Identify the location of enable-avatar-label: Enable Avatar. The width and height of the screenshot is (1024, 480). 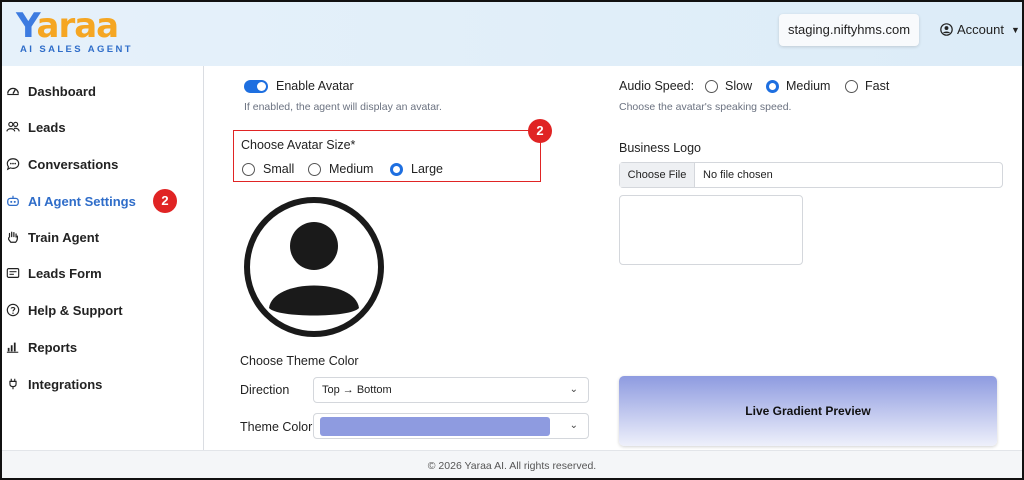
(315, 86).